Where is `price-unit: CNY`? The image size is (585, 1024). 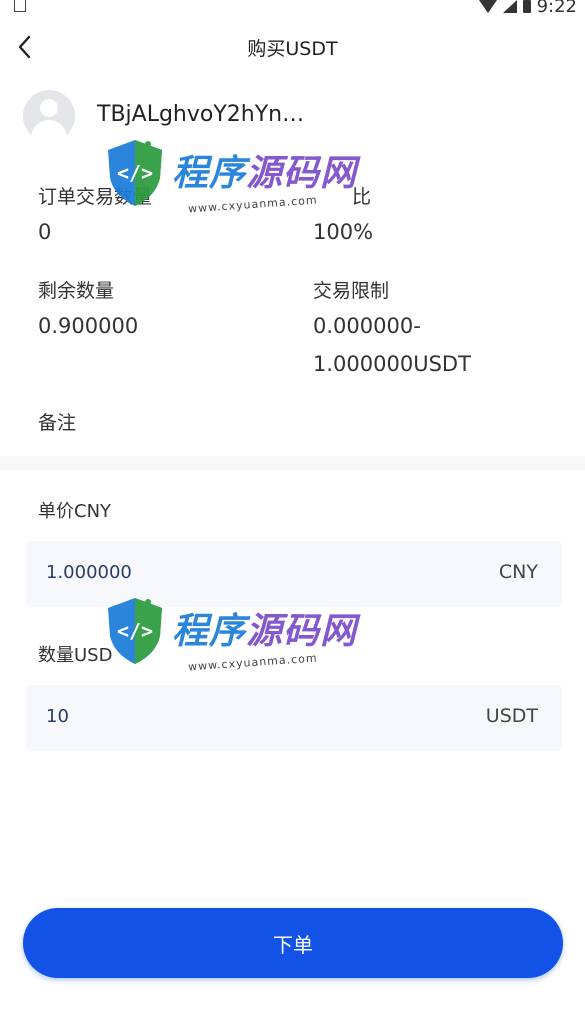 price-unit: CNY is located at coordinates (518, 572).